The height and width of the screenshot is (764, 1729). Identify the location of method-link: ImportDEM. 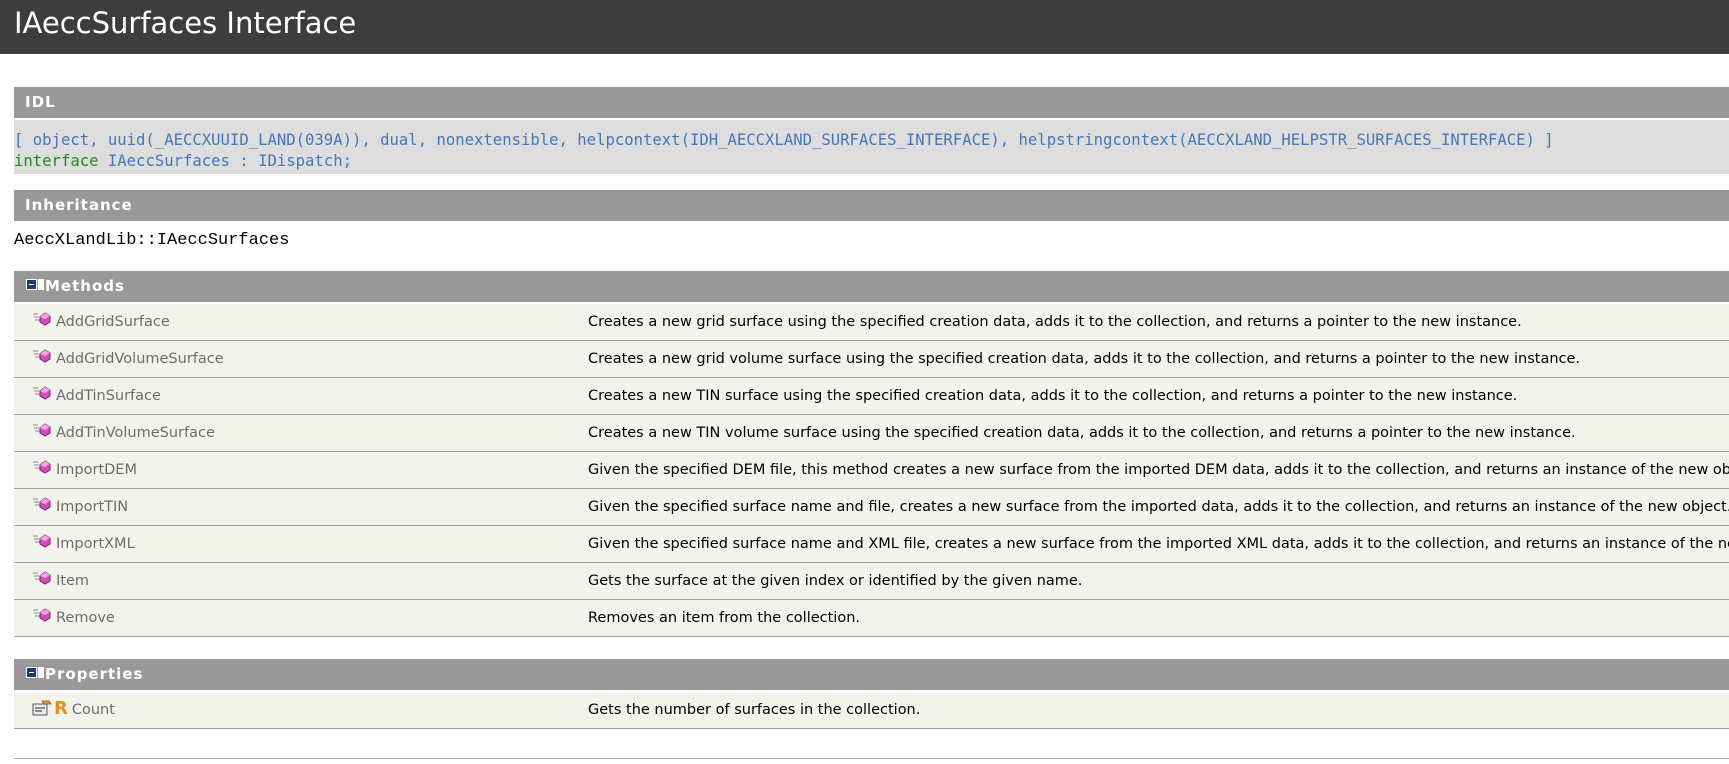
(96, 470).